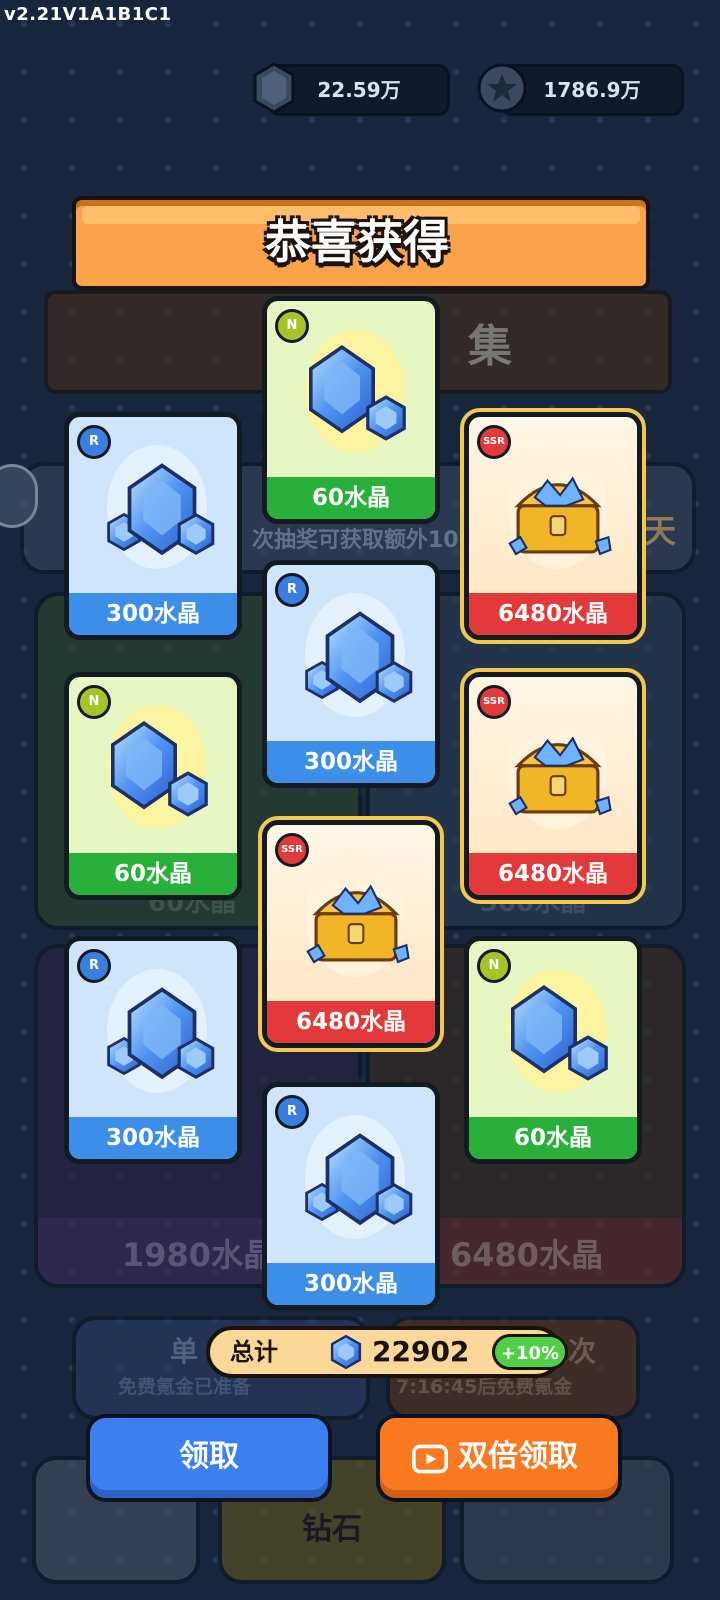  Describe the element at coordinates (254, 1352) in the screenshot. I see `total-label: 总计` at that location.